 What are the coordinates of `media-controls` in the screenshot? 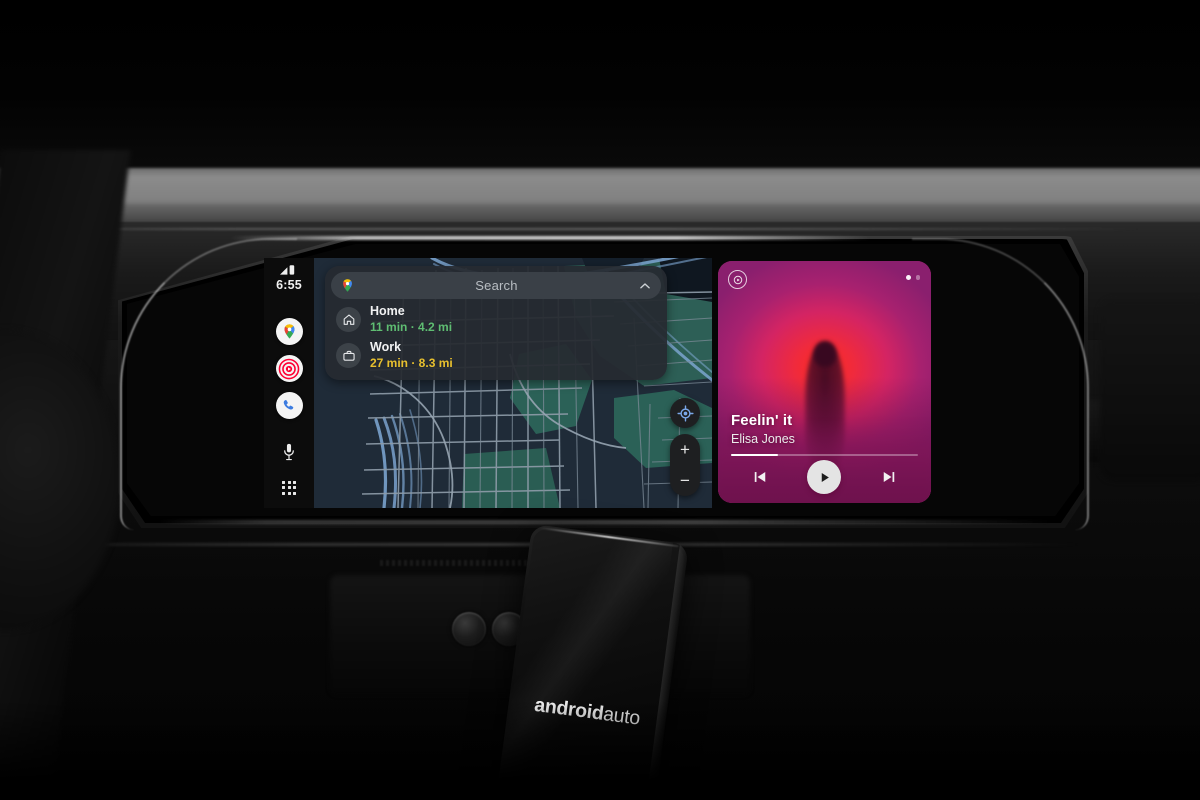 It's located at (824, 477).